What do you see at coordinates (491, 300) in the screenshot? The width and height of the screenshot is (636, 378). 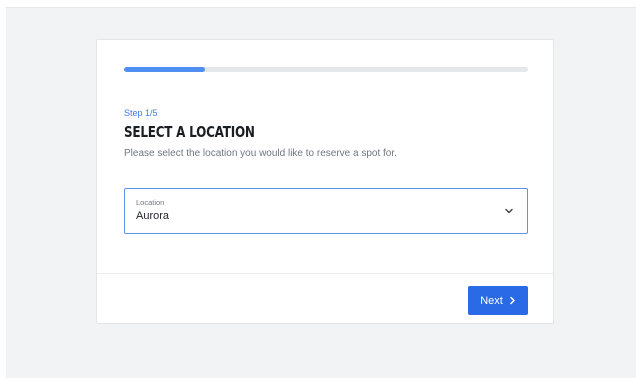 I see `next-button-label: Next` at bounding box center [491, 300].